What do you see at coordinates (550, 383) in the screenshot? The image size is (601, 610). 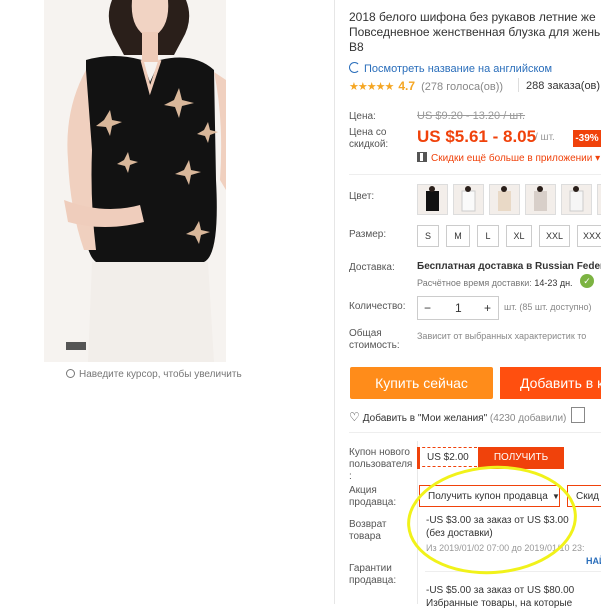 I see `add-to-cart-button: Добавить в к` at bounding box center [550, 383].